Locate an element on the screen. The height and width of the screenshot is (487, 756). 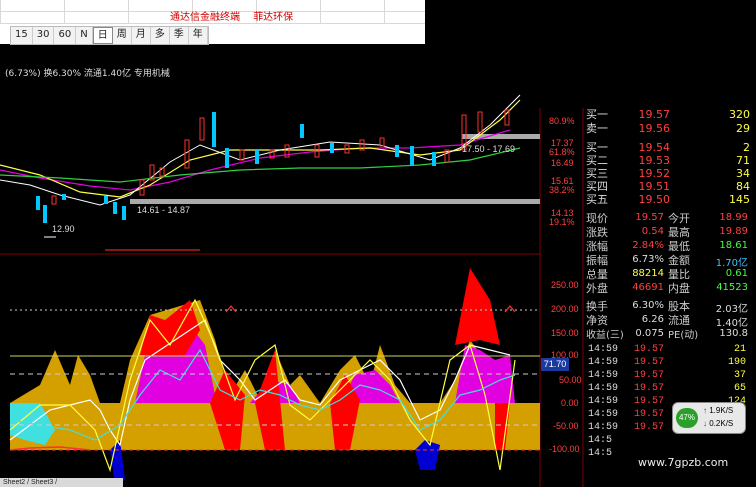
osc-axis-label: -50.00 is located at coordinates (566, 426).